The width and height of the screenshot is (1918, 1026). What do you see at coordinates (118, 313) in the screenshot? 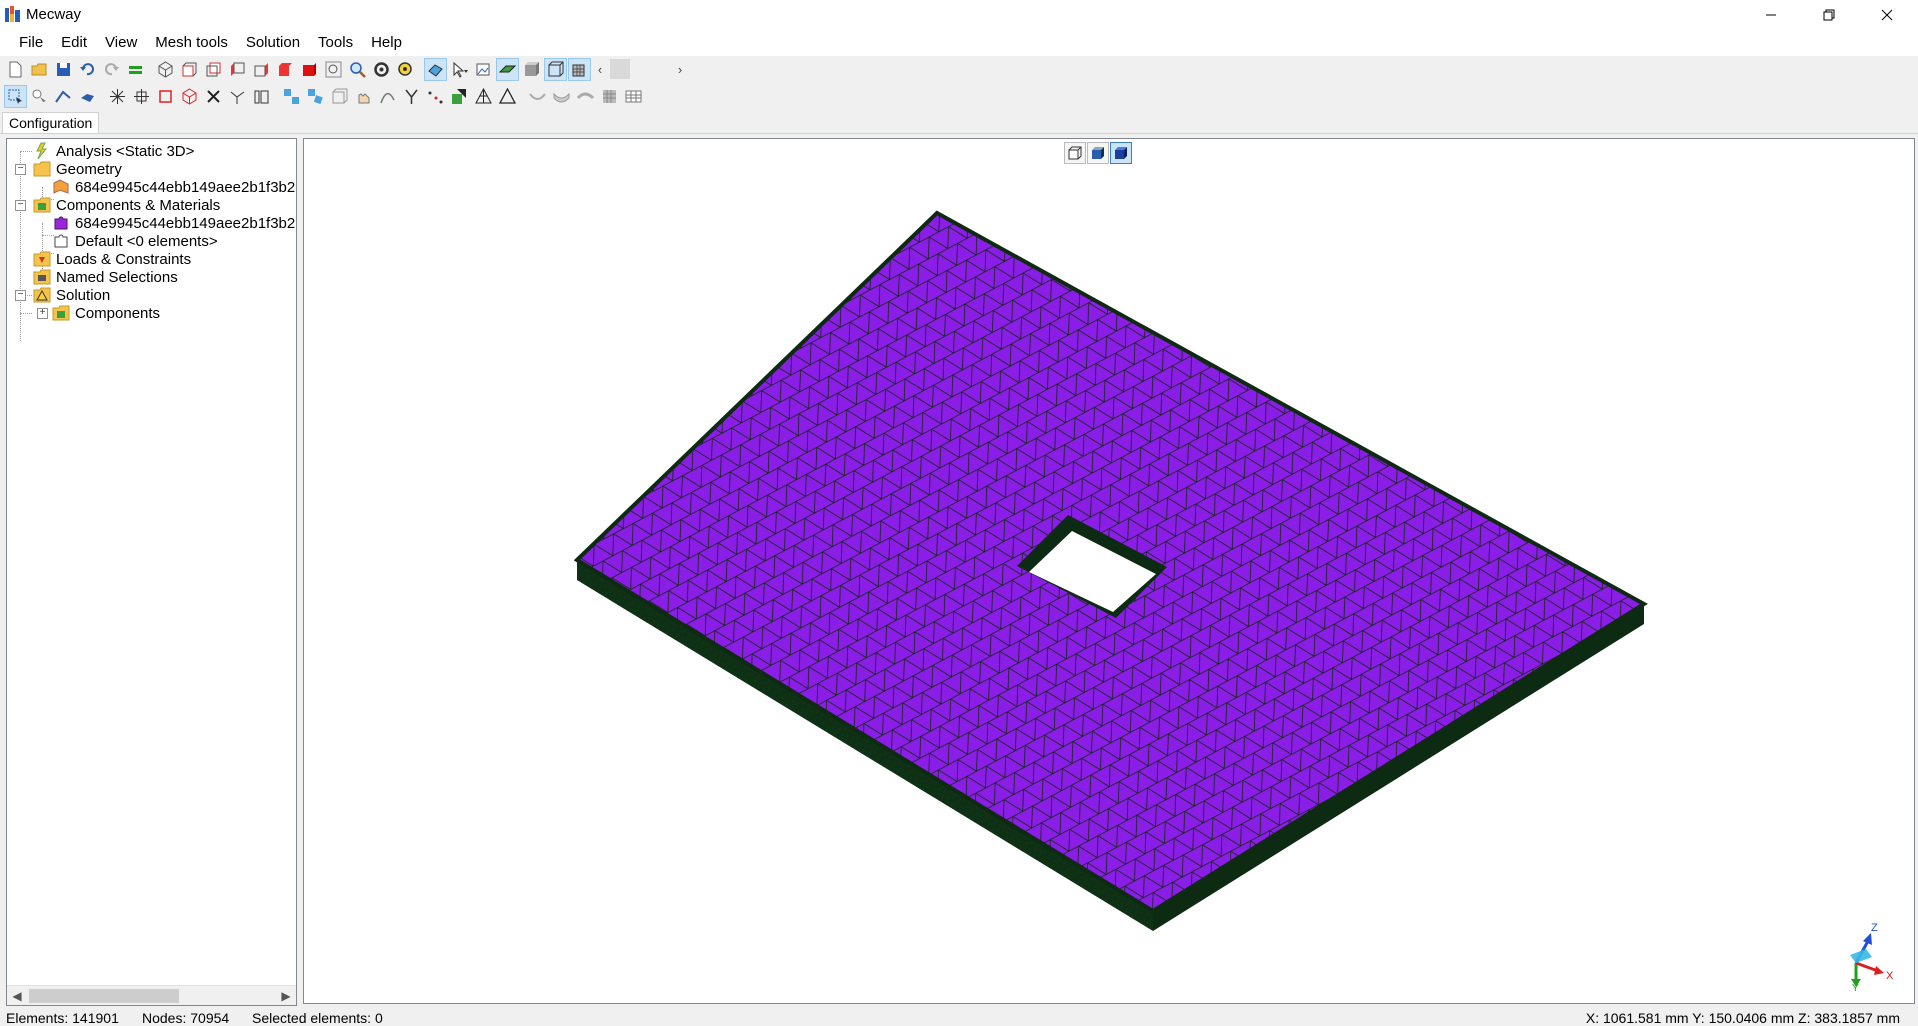
I see `tree-label: Components` at bounding box center [118, 313].